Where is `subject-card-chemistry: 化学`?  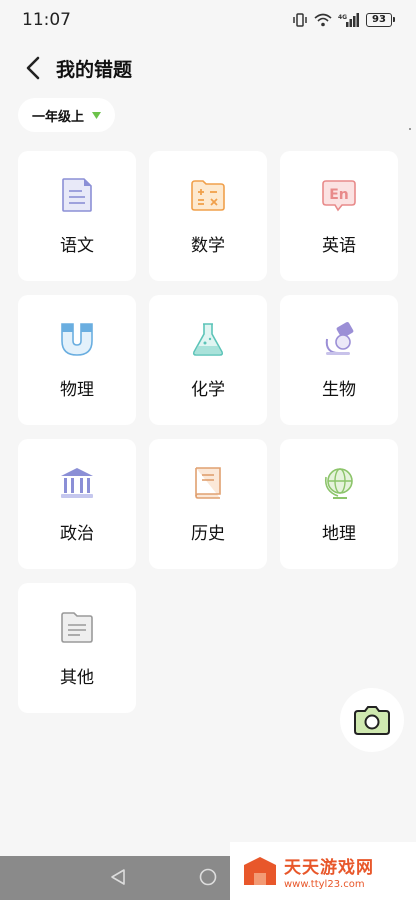 subject-card-chemistry: 化学 is located at coordinates (208, 360).